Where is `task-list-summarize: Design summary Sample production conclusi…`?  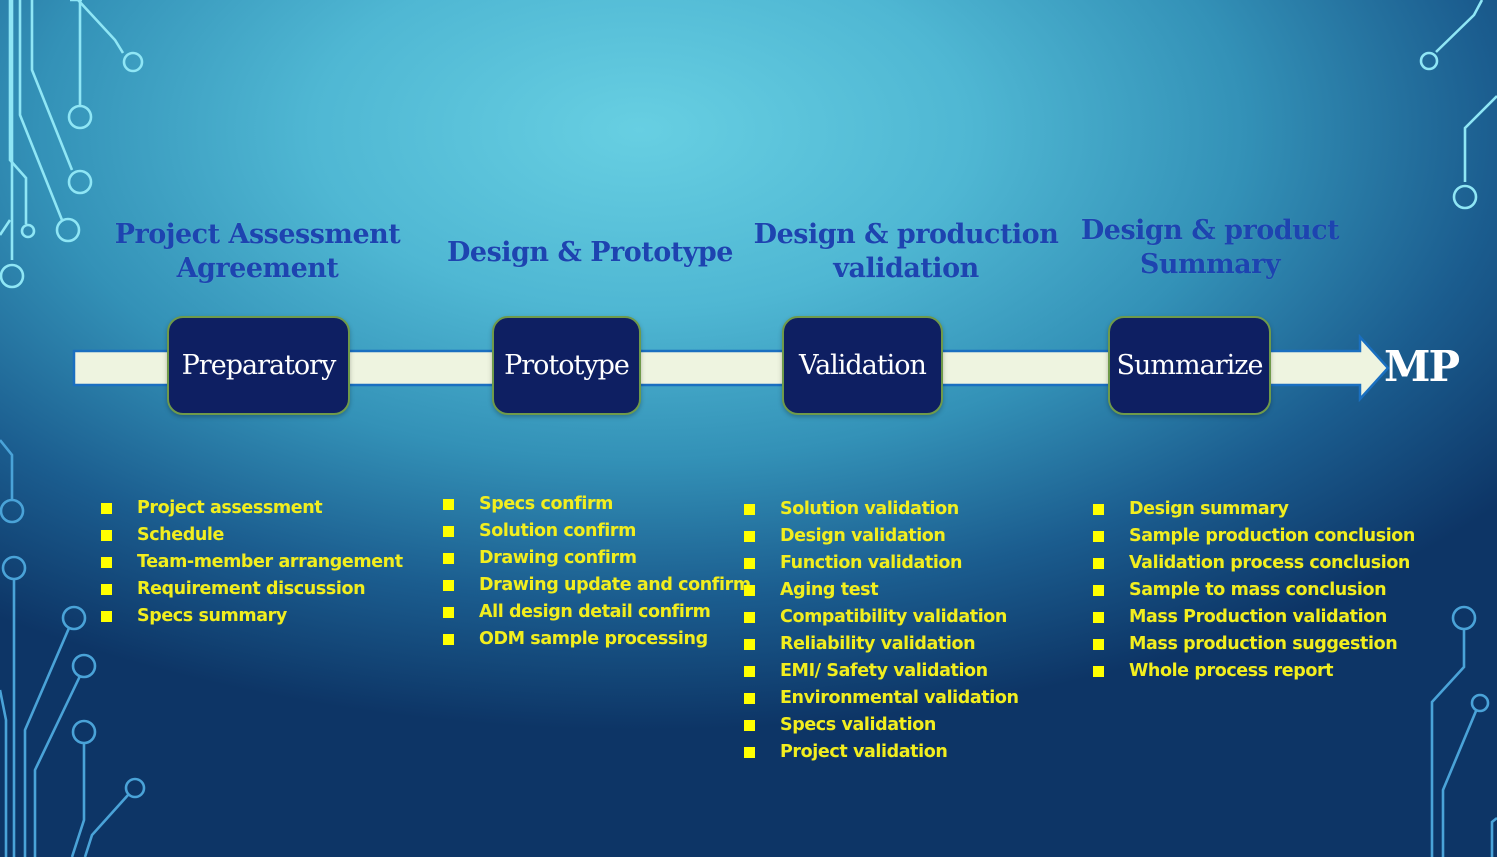
task-list-summarize: Design summary Sample production conclusi… is located at coordinates (1254, 590).